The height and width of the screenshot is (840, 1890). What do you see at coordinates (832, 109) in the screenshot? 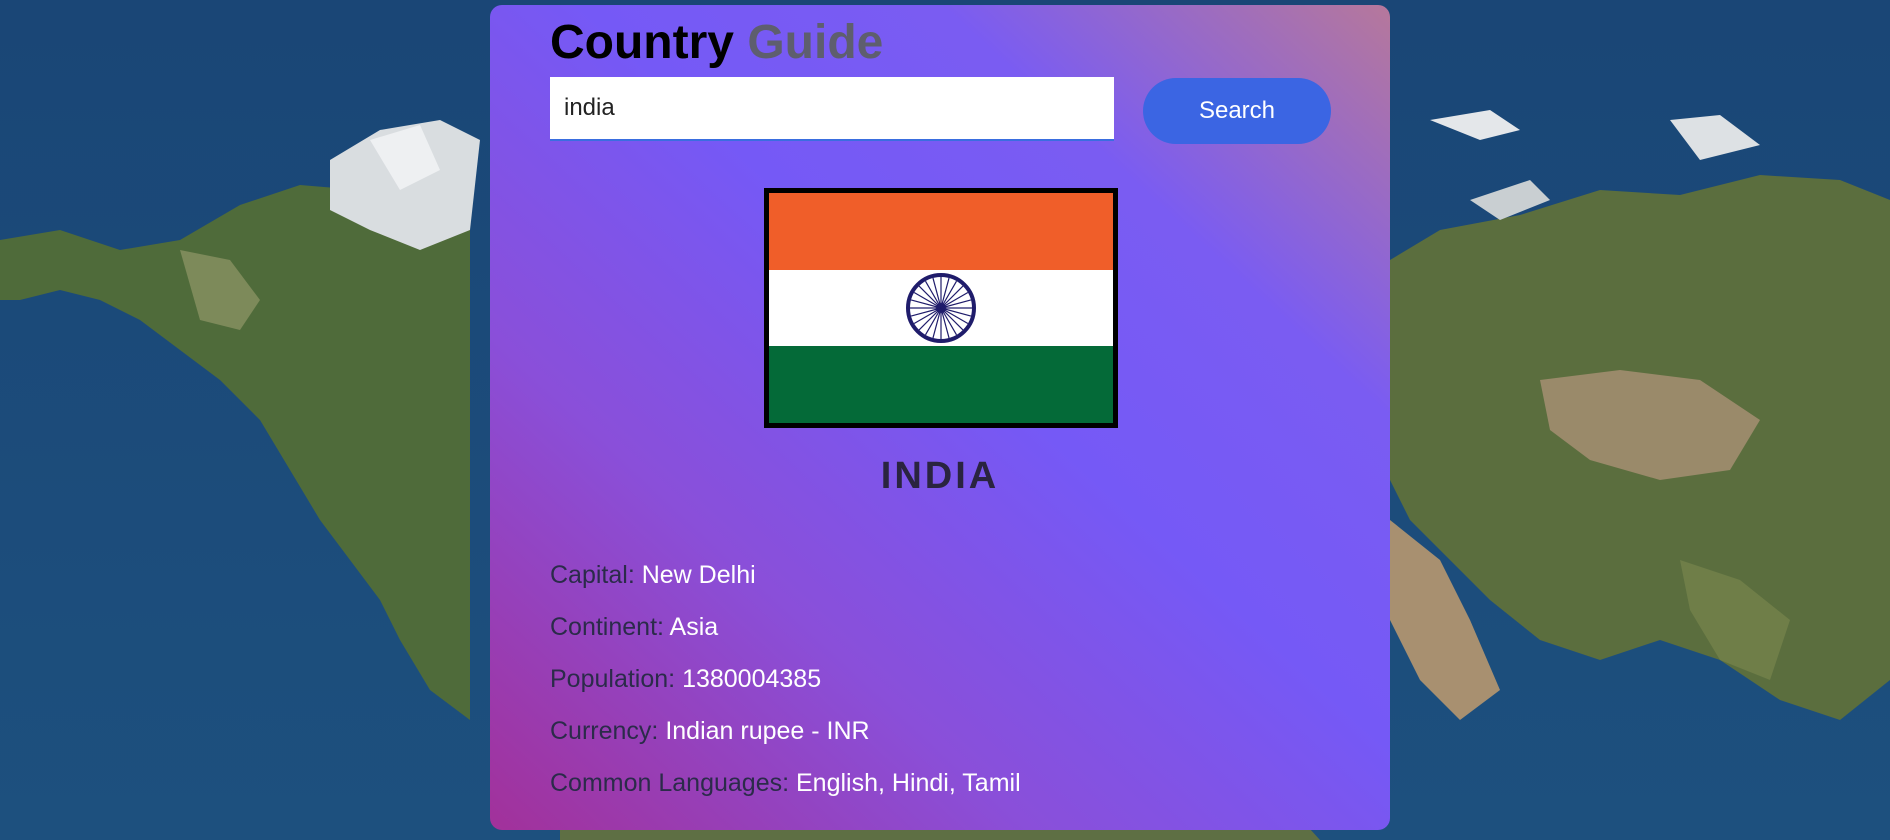
I see `country-search-input` at bounding box center [832, 109].